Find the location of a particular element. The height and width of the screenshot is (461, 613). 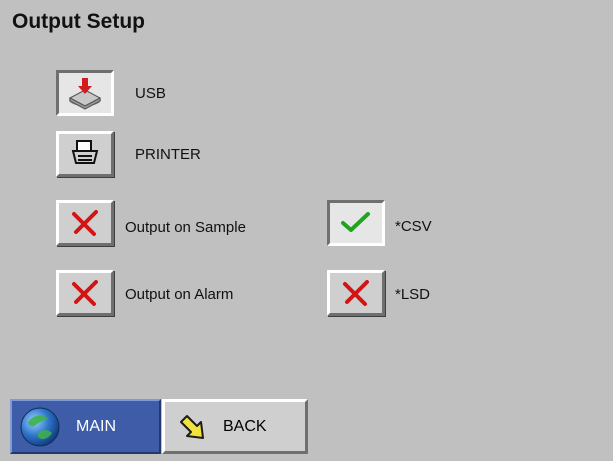

back-arrow-icon is located at coordinates (194, 427).